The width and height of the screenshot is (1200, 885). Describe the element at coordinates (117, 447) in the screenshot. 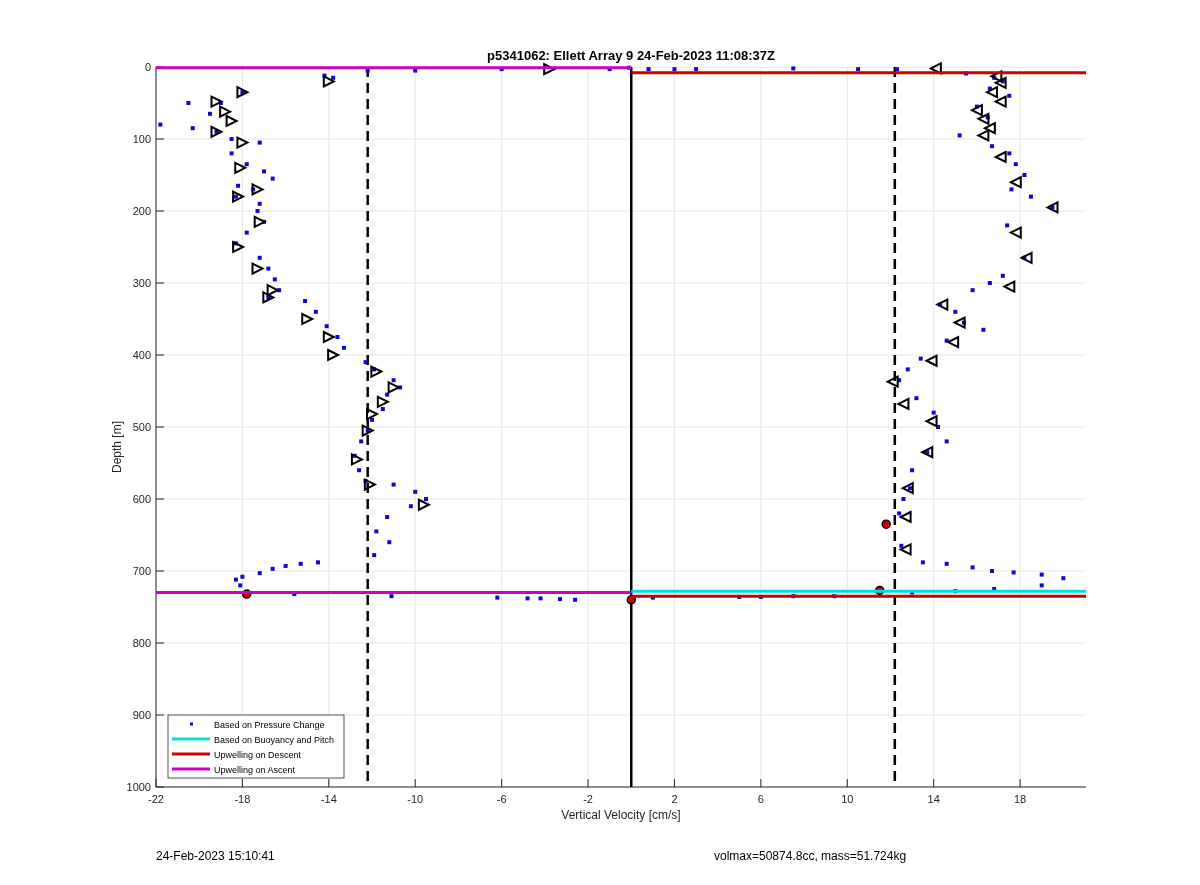

I see `y-axis-label: Depth [m]` at that location.